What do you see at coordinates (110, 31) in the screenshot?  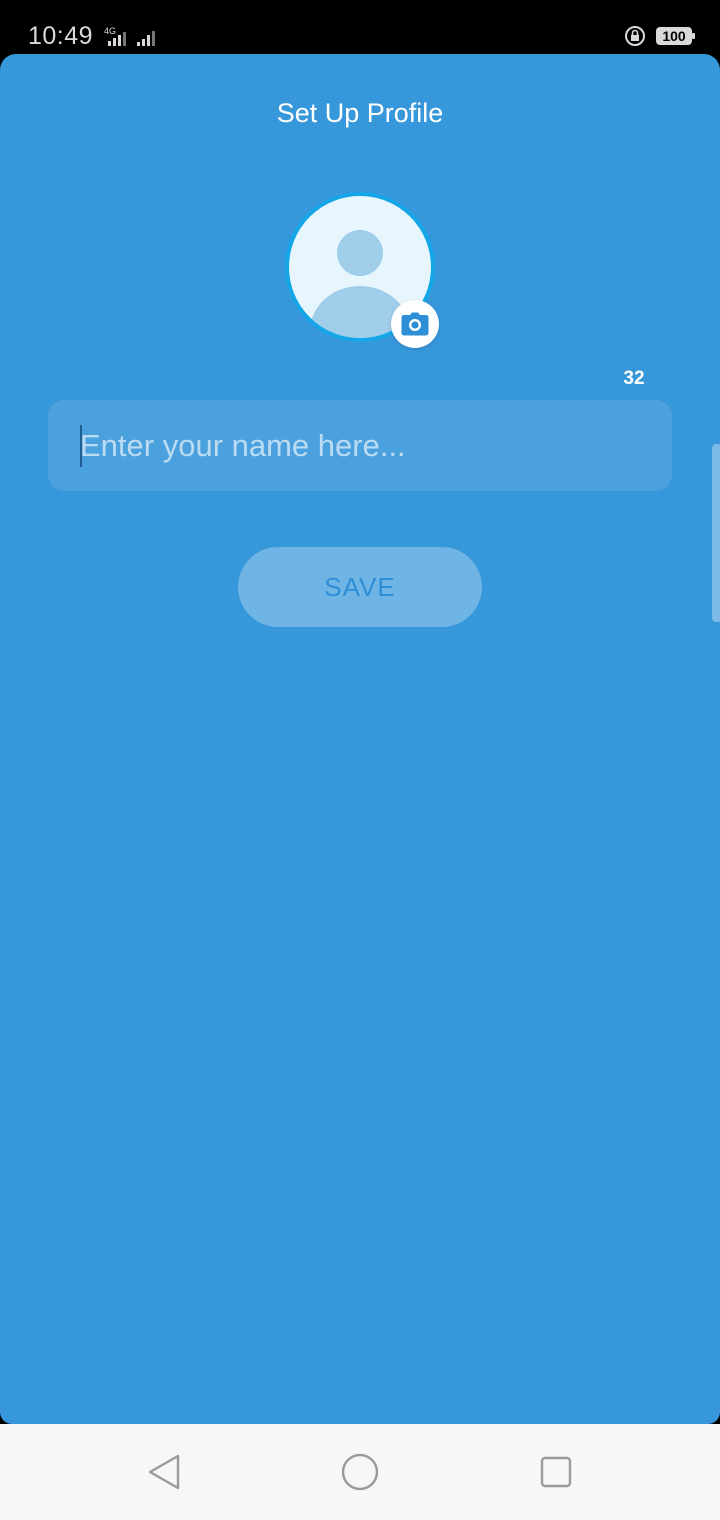 I see `network-type-label: 4G` at bounding box center [110, 31].